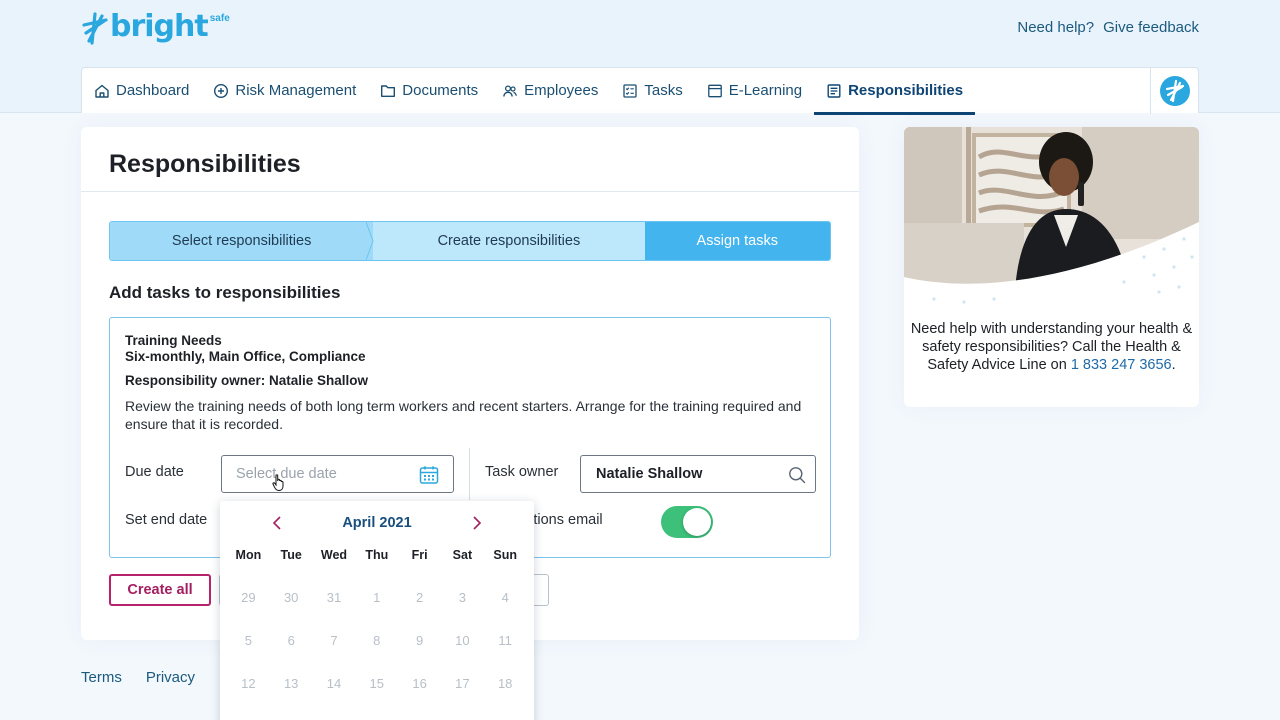  I want to click on calendar-icon, so click(429, 475).